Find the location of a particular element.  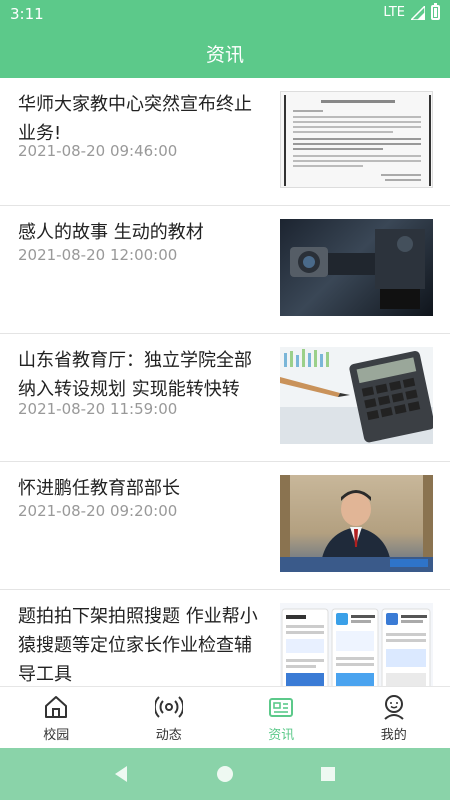

news-title: 感人的故事 生动的教材 is located at coordinates (111, 232).